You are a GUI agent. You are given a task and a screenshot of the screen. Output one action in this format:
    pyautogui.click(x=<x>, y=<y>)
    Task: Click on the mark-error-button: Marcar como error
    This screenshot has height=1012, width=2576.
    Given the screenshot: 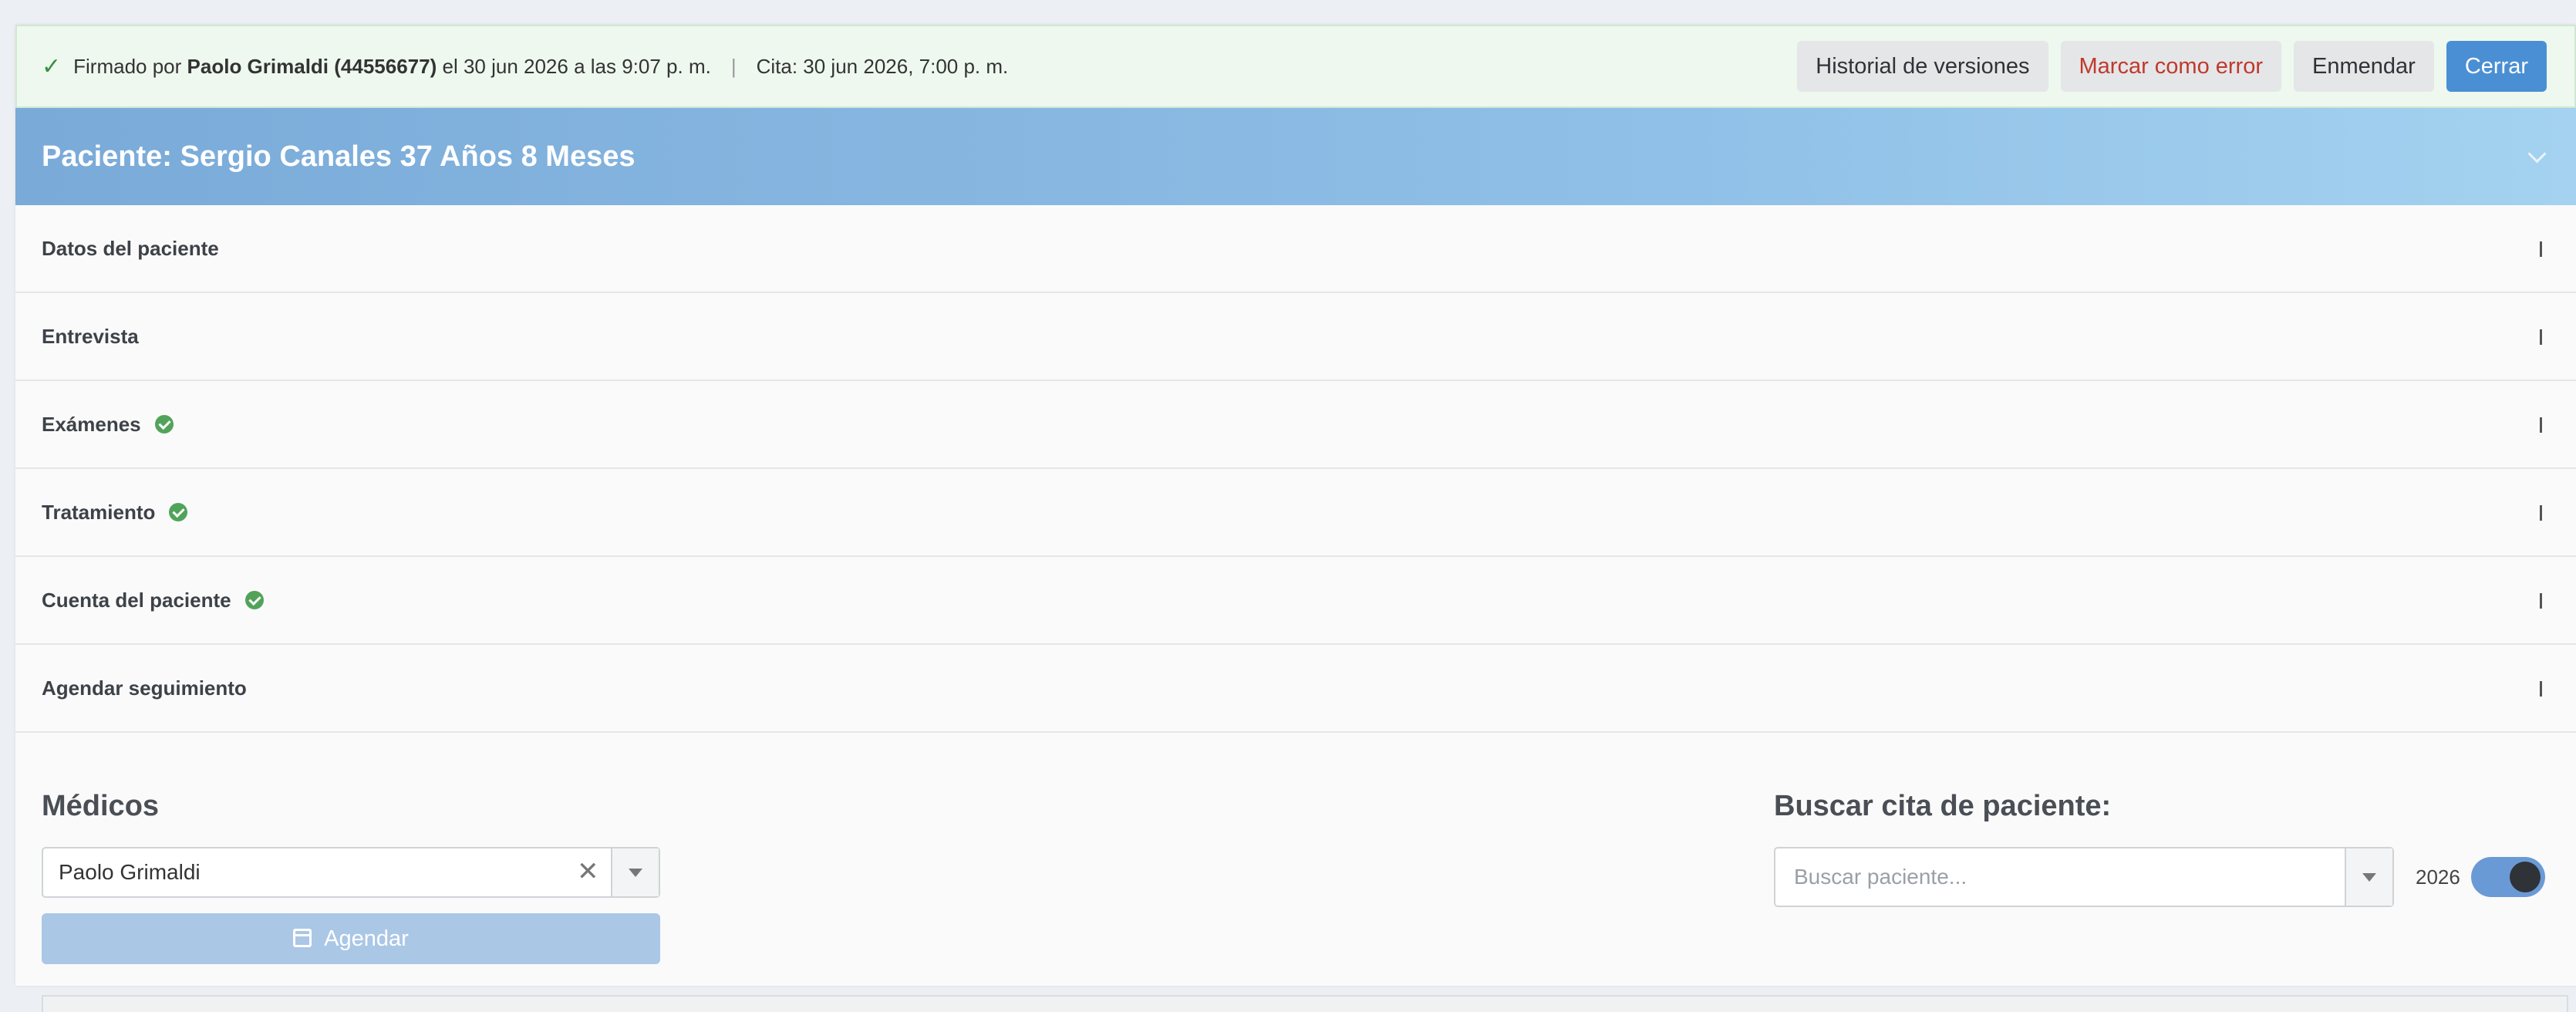 What is the action you would take?
    pyautogui.click(x=2171, y=67)
    